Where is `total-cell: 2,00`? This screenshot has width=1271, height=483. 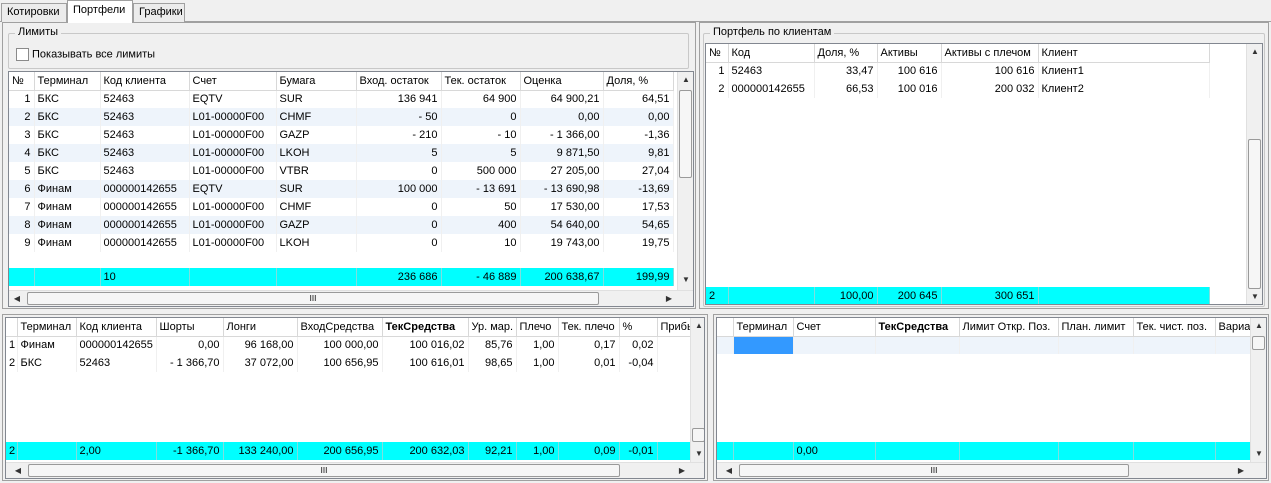
total-cell: 2,00 is located at coordinates (116, 451).